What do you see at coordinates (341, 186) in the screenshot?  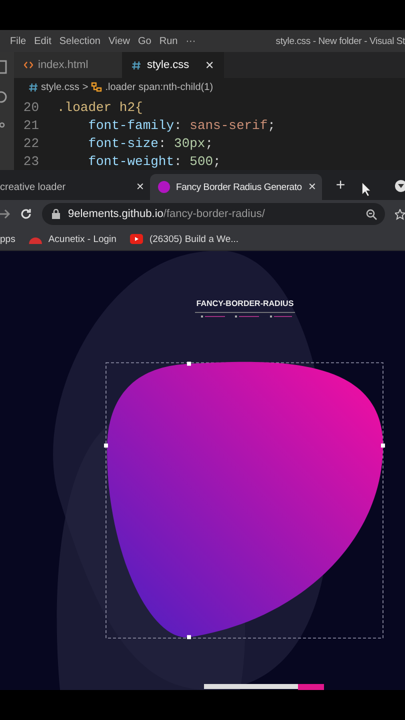 I see `new-tab-button: +` at bounding box center [341, 186].